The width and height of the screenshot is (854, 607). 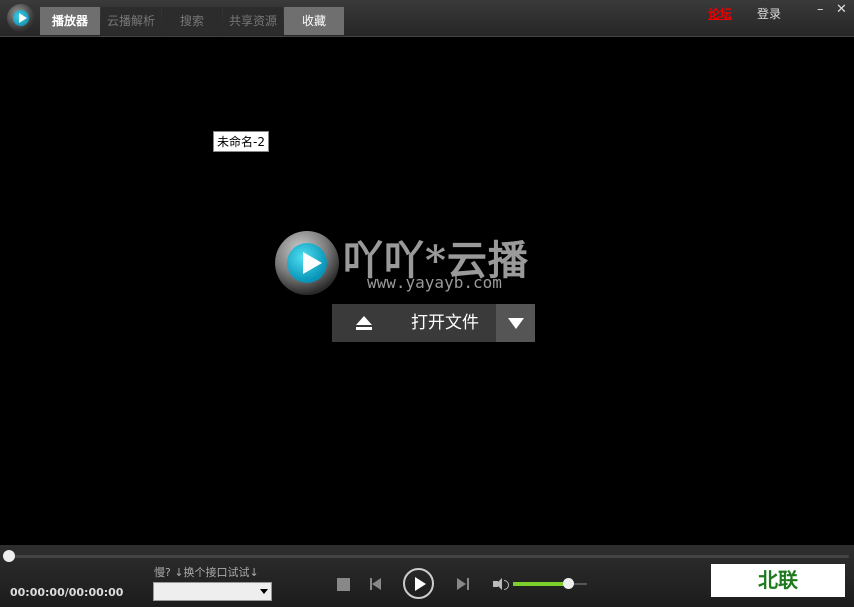 What do you see at coordinates (841, 9) in the screenshot?
I see `close-button: ✕` at bounding box center [841, 9].